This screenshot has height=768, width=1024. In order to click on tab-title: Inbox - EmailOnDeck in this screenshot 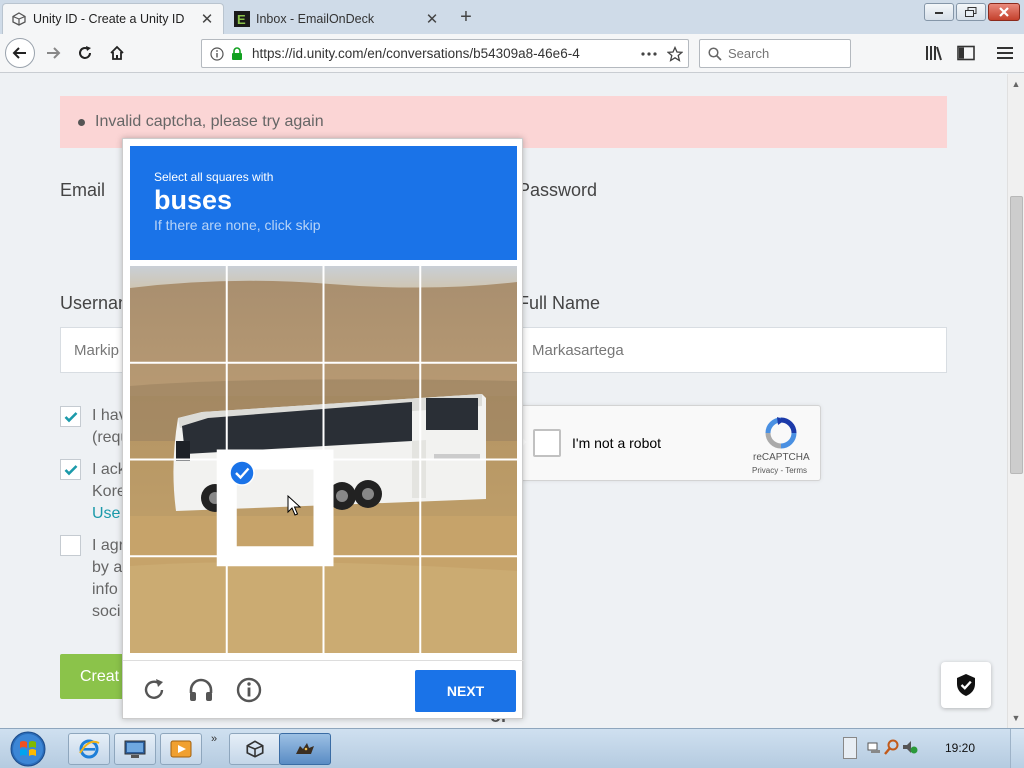, I will do `click(315, 18)`.